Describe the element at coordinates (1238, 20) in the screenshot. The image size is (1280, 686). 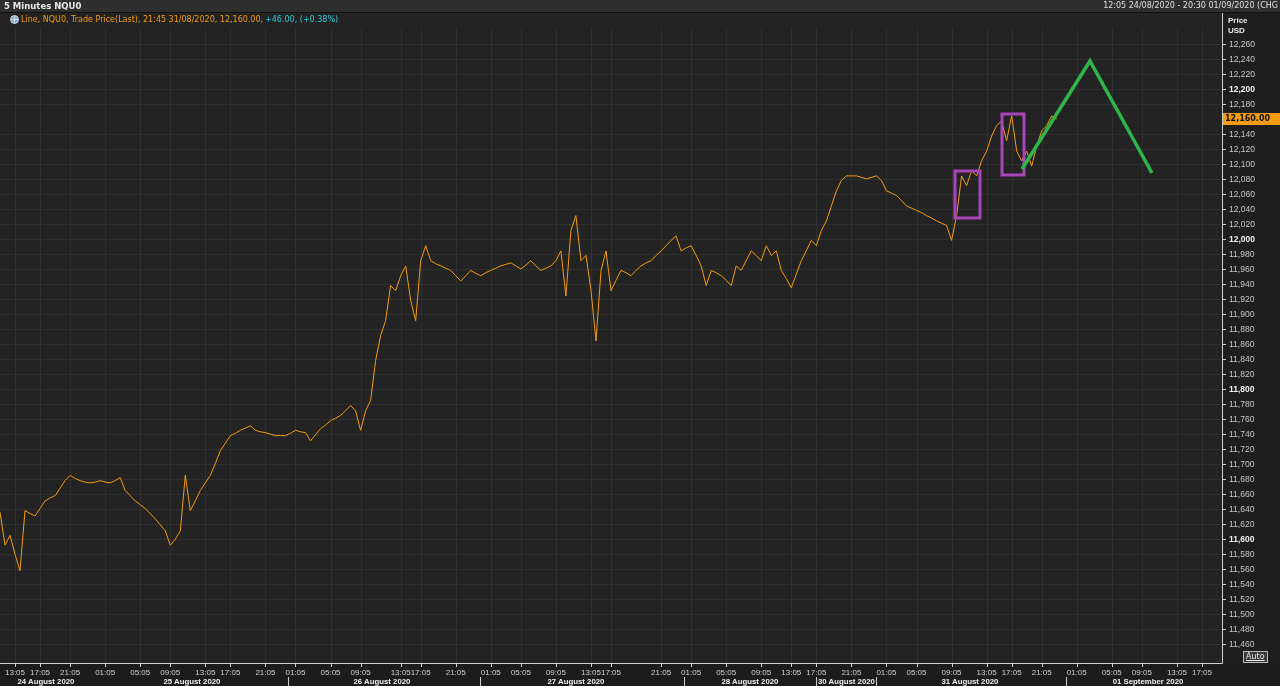
I see `axis-title: Price` at that location.